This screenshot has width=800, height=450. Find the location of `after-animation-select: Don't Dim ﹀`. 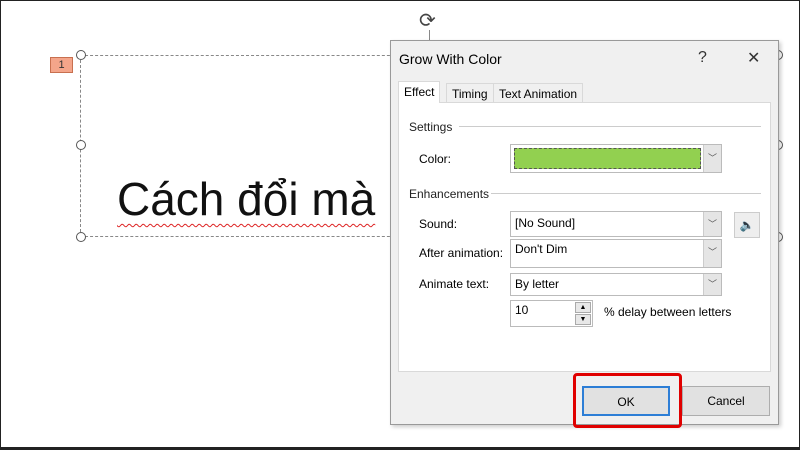

after-animation-select: Don't Dim ﹀ is located at coordinates (616, 253).